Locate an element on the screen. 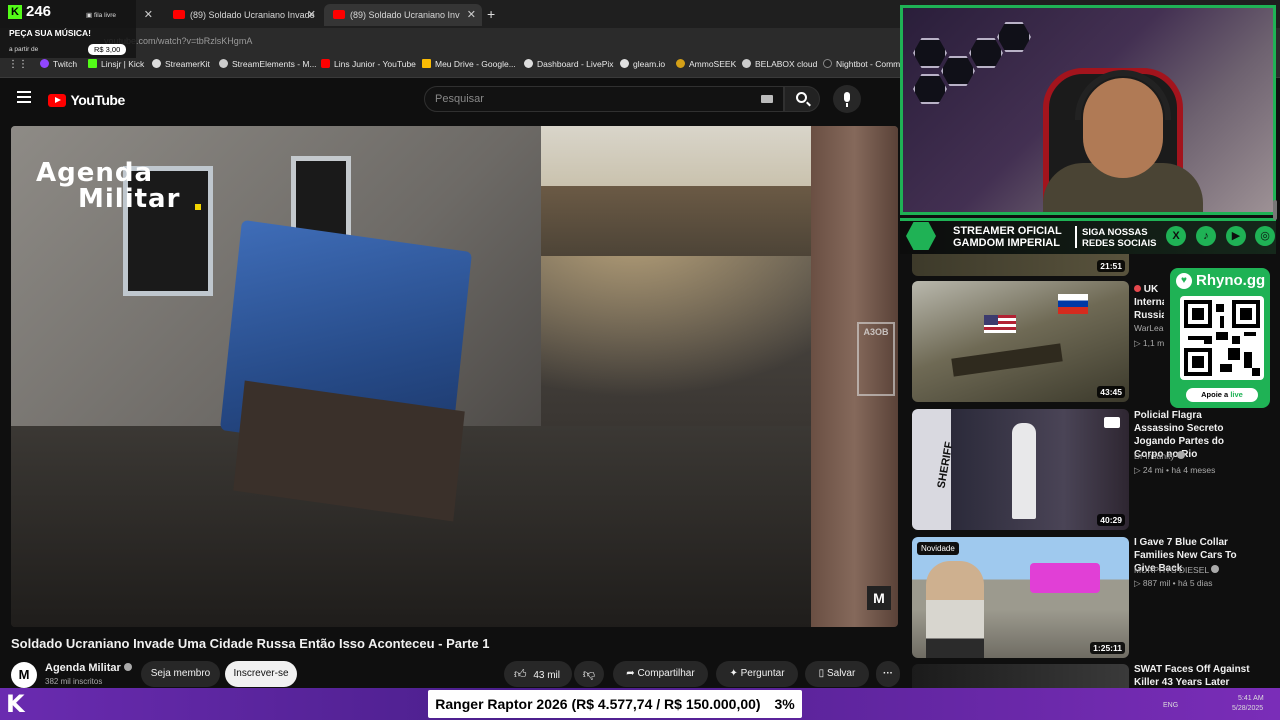 This screenshot has width=1280, height=720. youtube-favicon-icon is located at coordinates (179, 14).